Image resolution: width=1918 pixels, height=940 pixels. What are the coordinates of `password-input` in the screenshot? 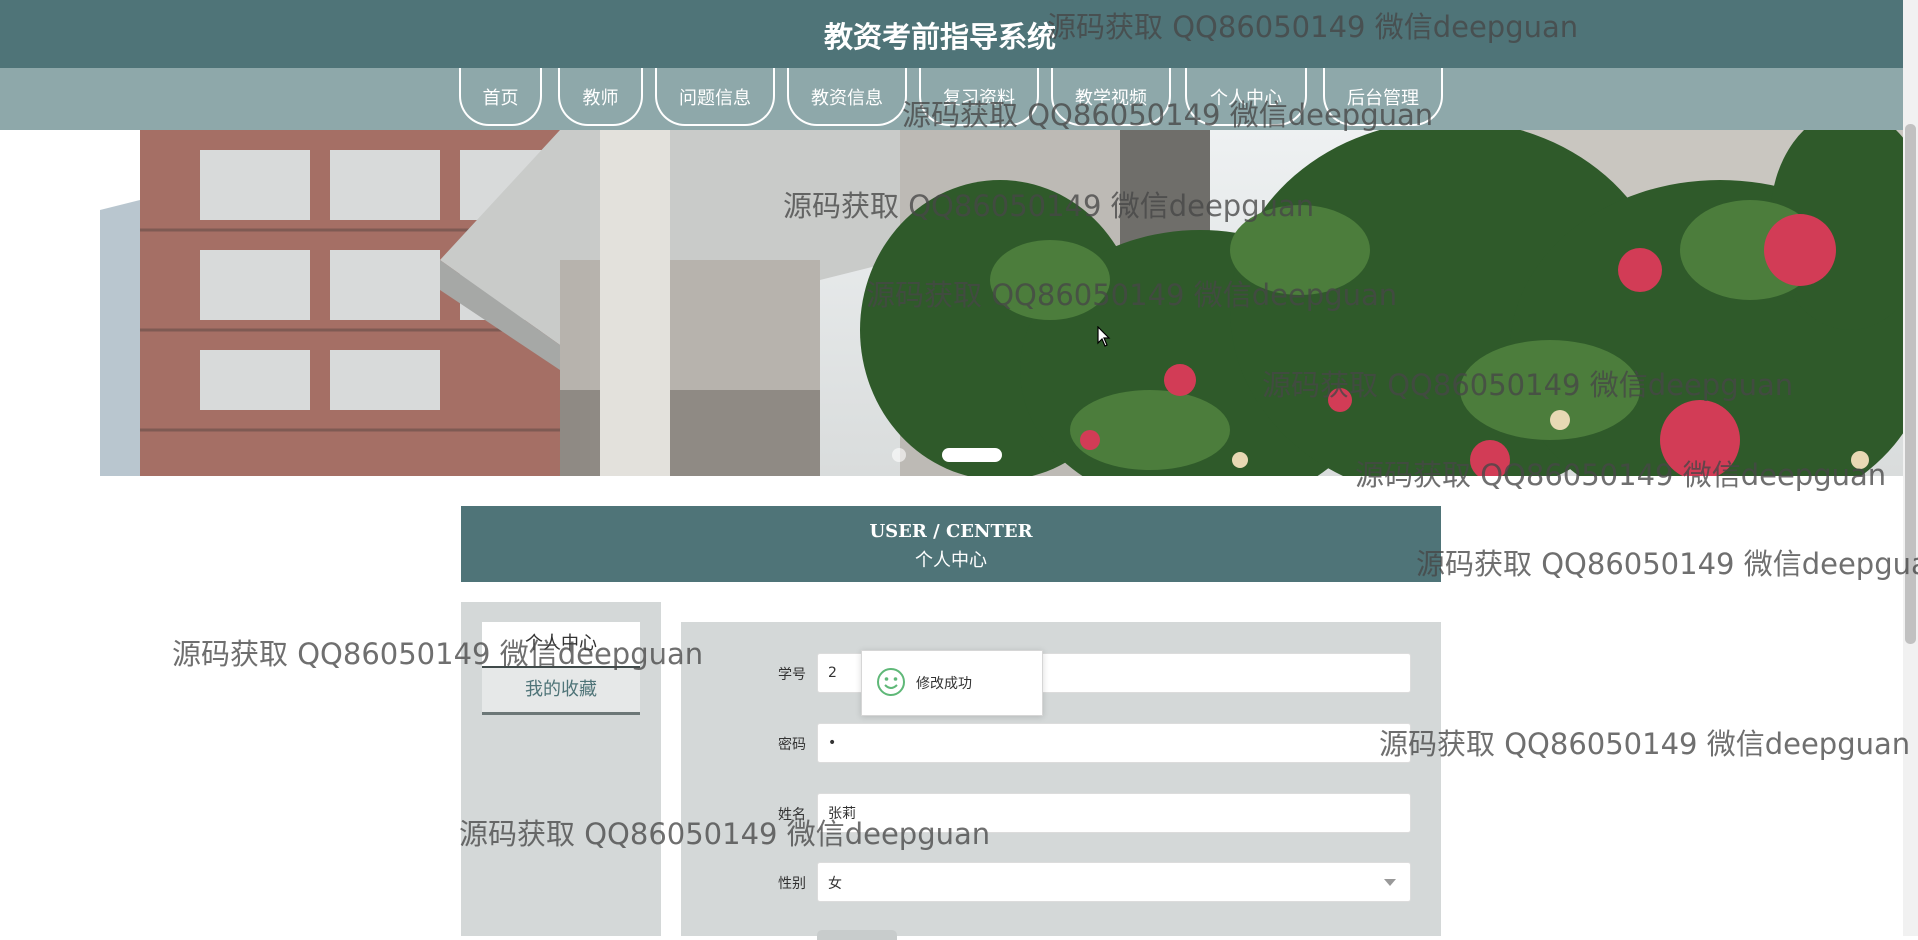 It's located at (1114, 743).